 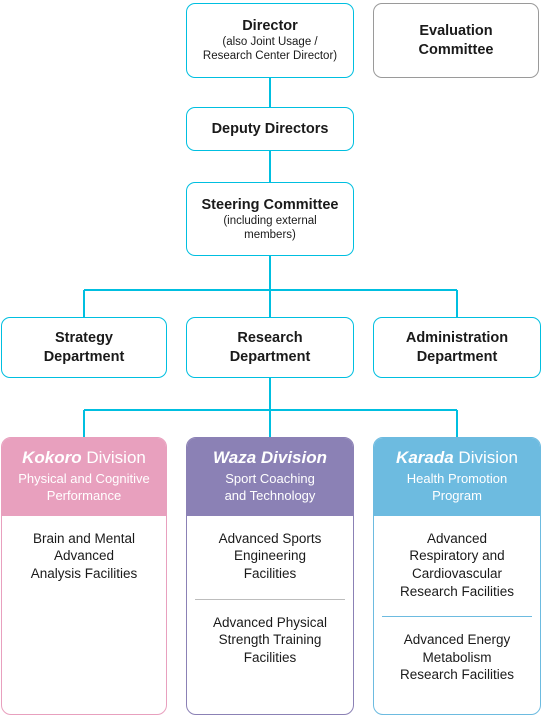 What do you see at coordinates (270, 487) in the screenshot?
I see `division-tagline-waza: Sport Coaching and Technology` at bounding box center [270, 487].